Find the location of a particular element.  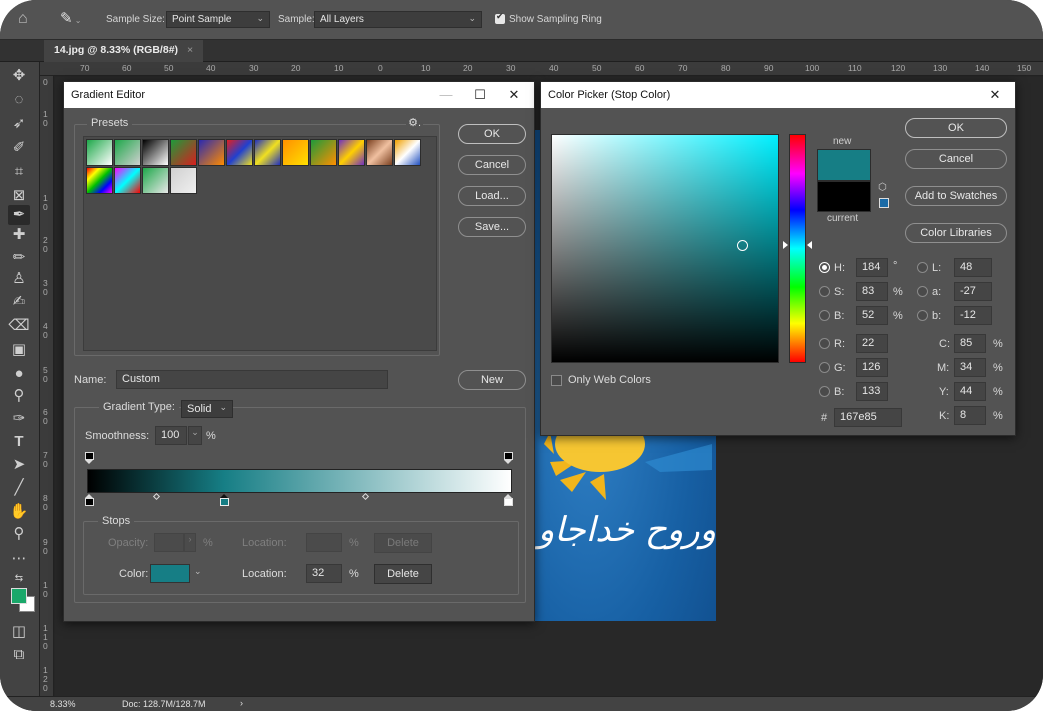

b-lab-input: -12 is located at coordinates (973, 315).